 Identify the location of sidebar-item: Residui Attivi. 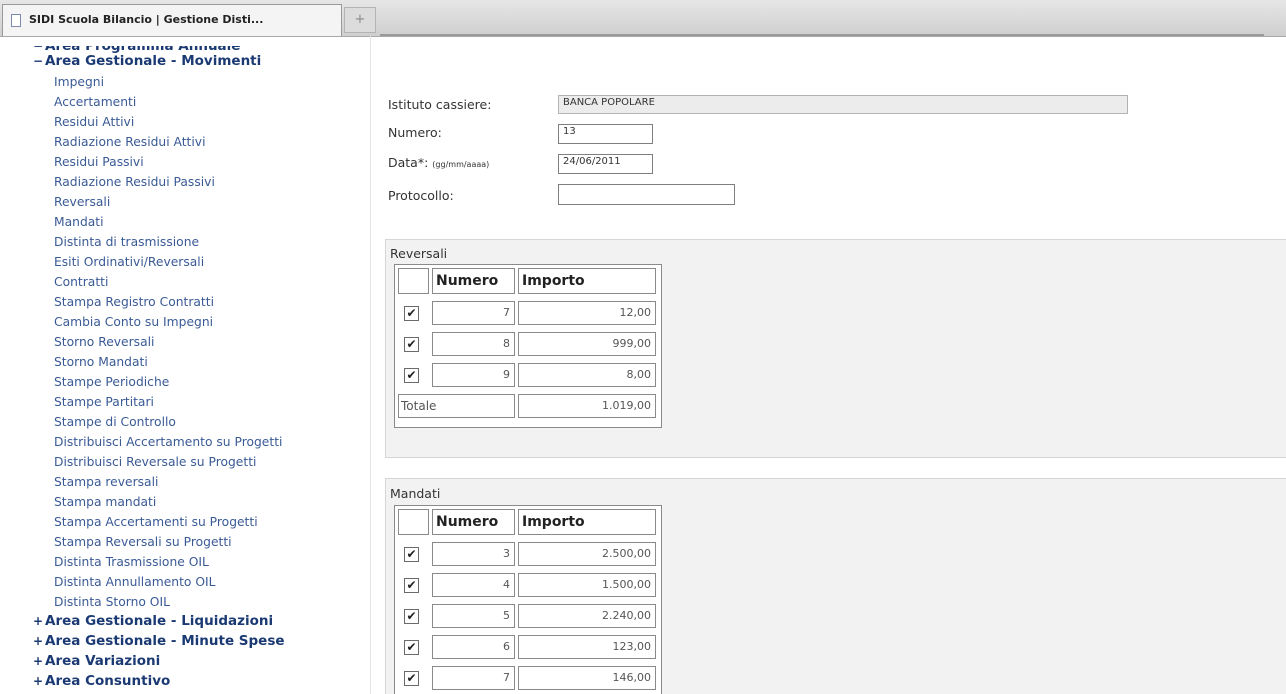
(94, 122).